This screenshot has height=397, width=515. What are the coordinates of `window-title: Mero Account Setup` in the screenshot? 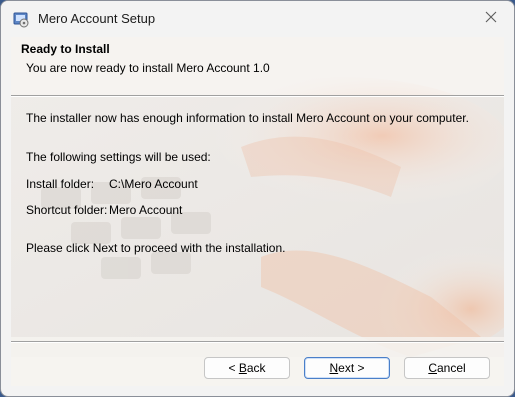 It's located at (97, 18).